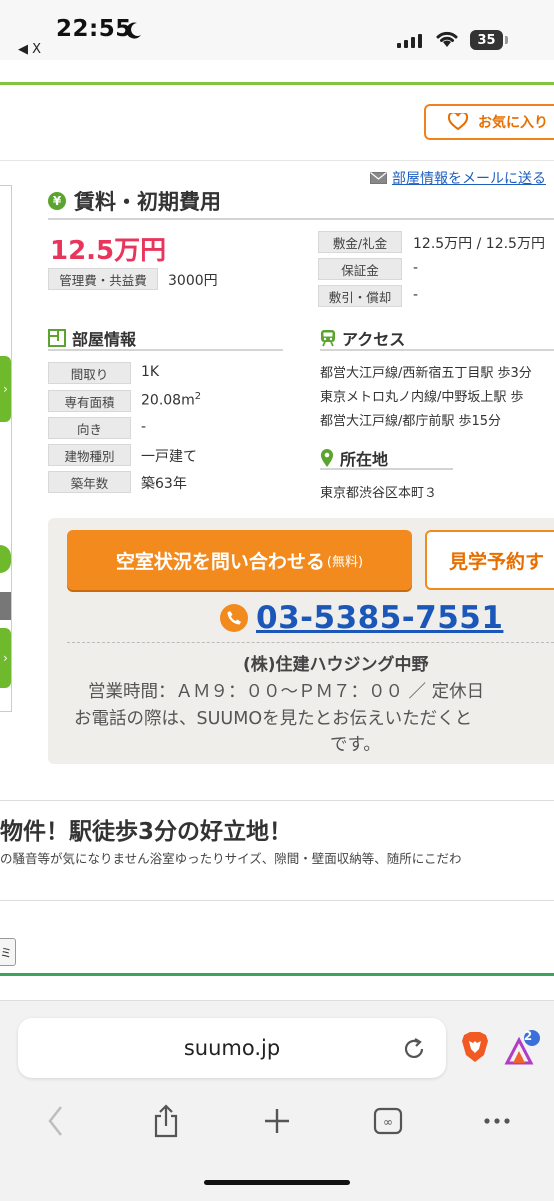  I want to click on contact-divider, so click(310, 642).